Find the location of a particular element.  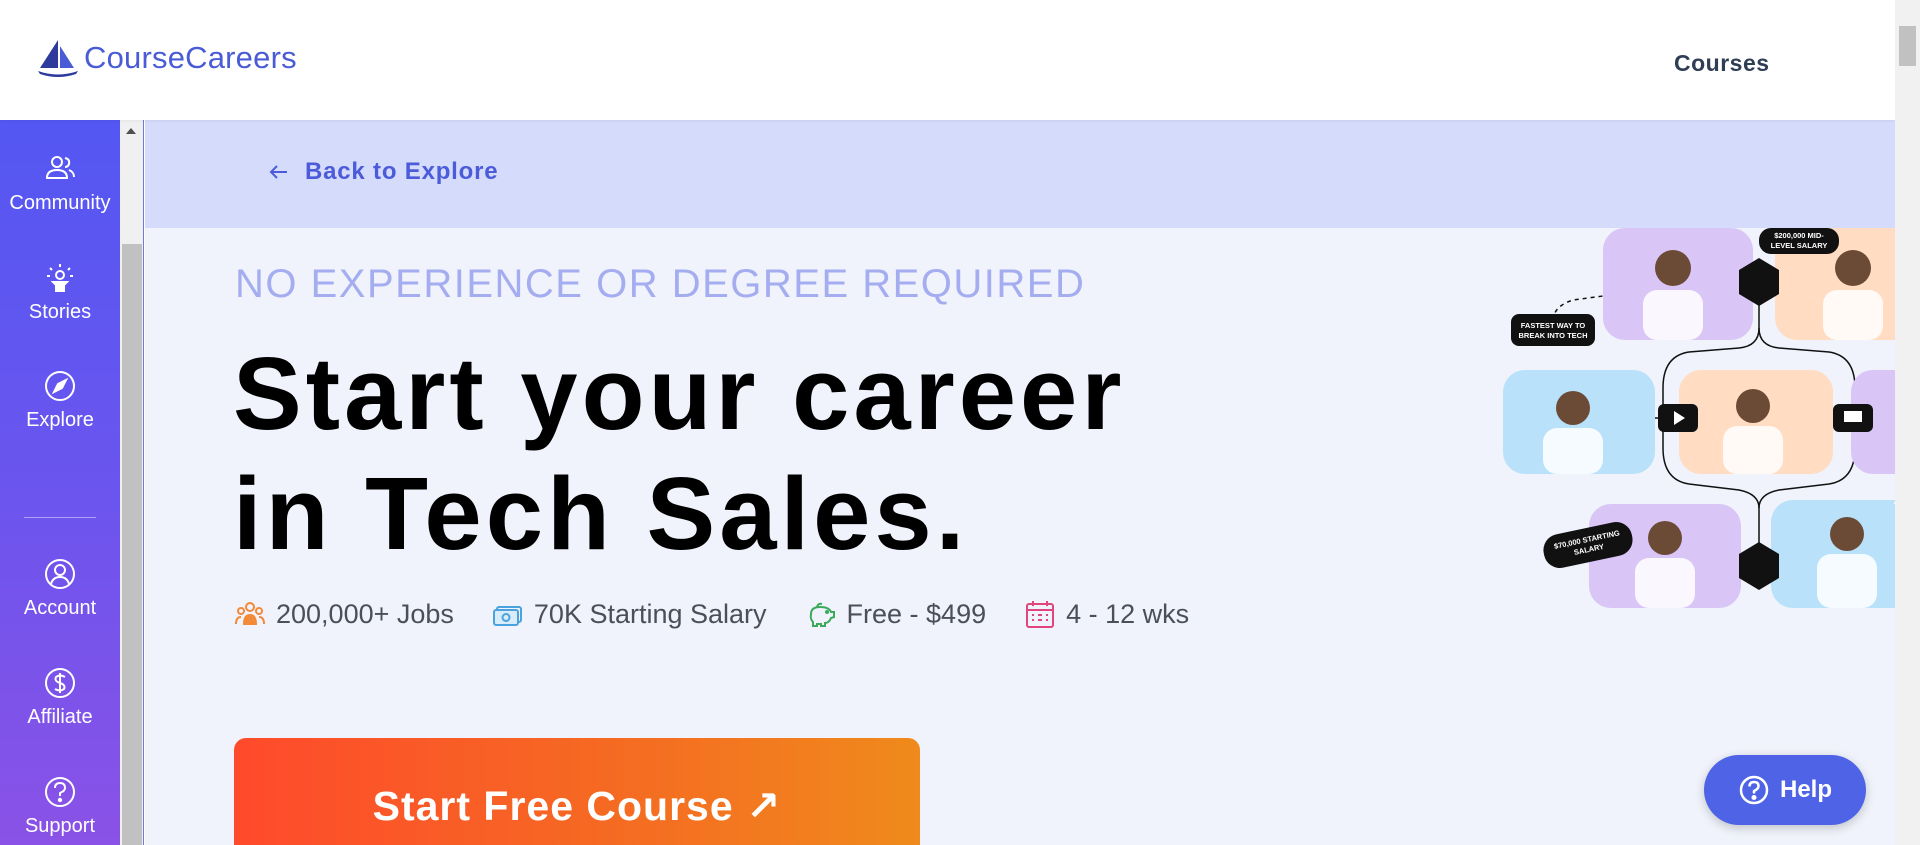

stat-price: Free - $499 is located at coordinates (896, 614).